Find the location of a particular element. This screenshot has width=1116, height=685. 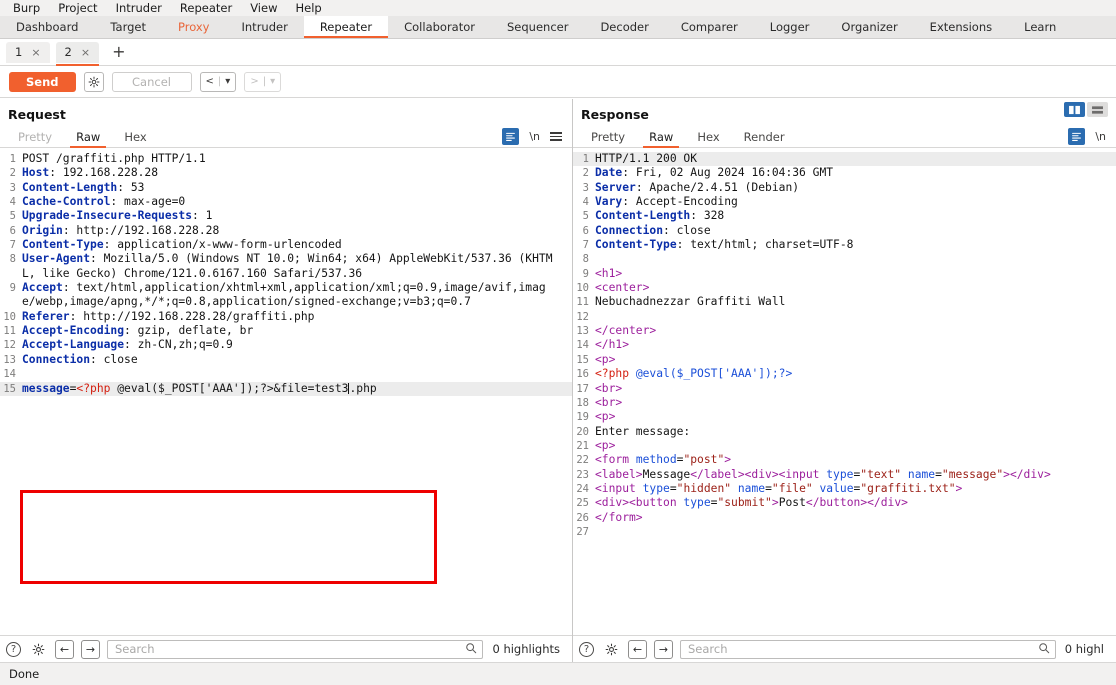

line-content: POST /graffiti.php HTTP/1.1 is located at coordinates (118, 159).